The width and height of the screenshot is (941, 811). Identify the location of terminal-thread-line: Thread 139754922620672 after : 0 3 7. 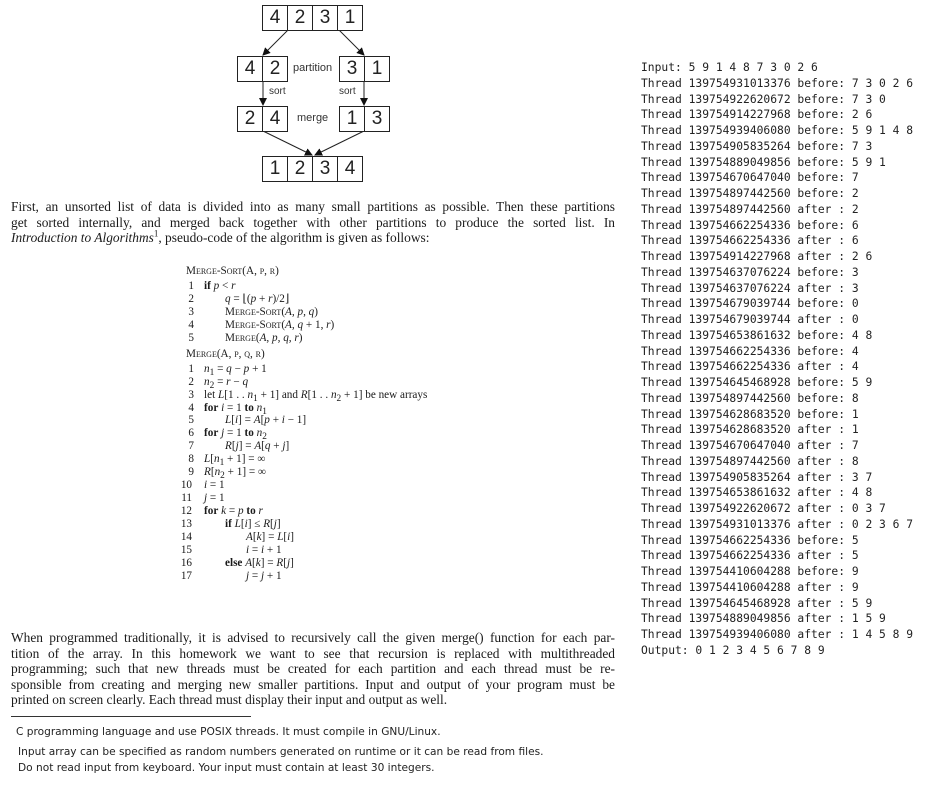
(763, 508).